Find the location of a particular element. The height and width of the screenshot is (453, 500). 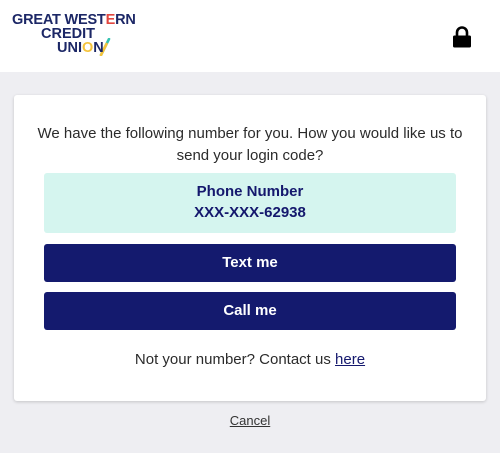

cancel-link: Cancel is located at coordinates (250, 420).